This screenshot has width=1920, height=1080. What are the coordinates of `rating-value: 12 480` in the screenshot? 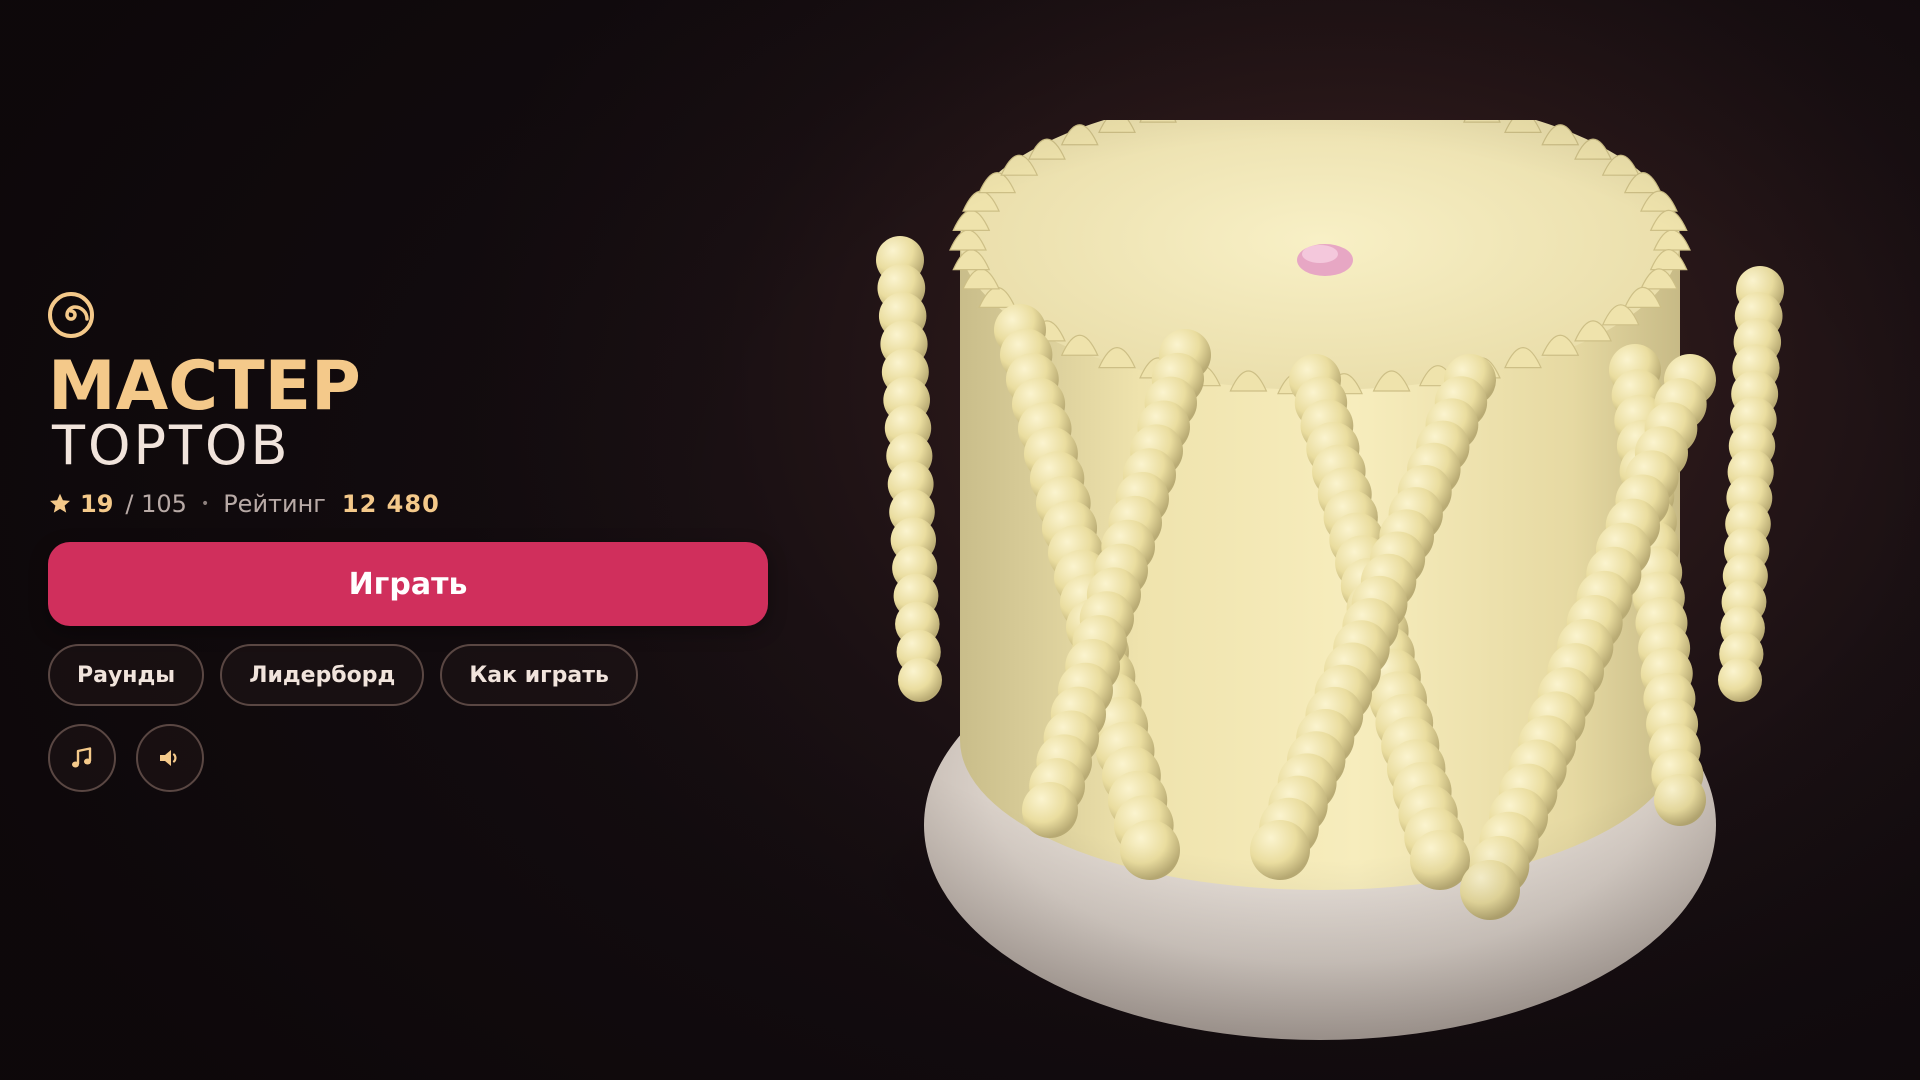 It's located at (390, 504).